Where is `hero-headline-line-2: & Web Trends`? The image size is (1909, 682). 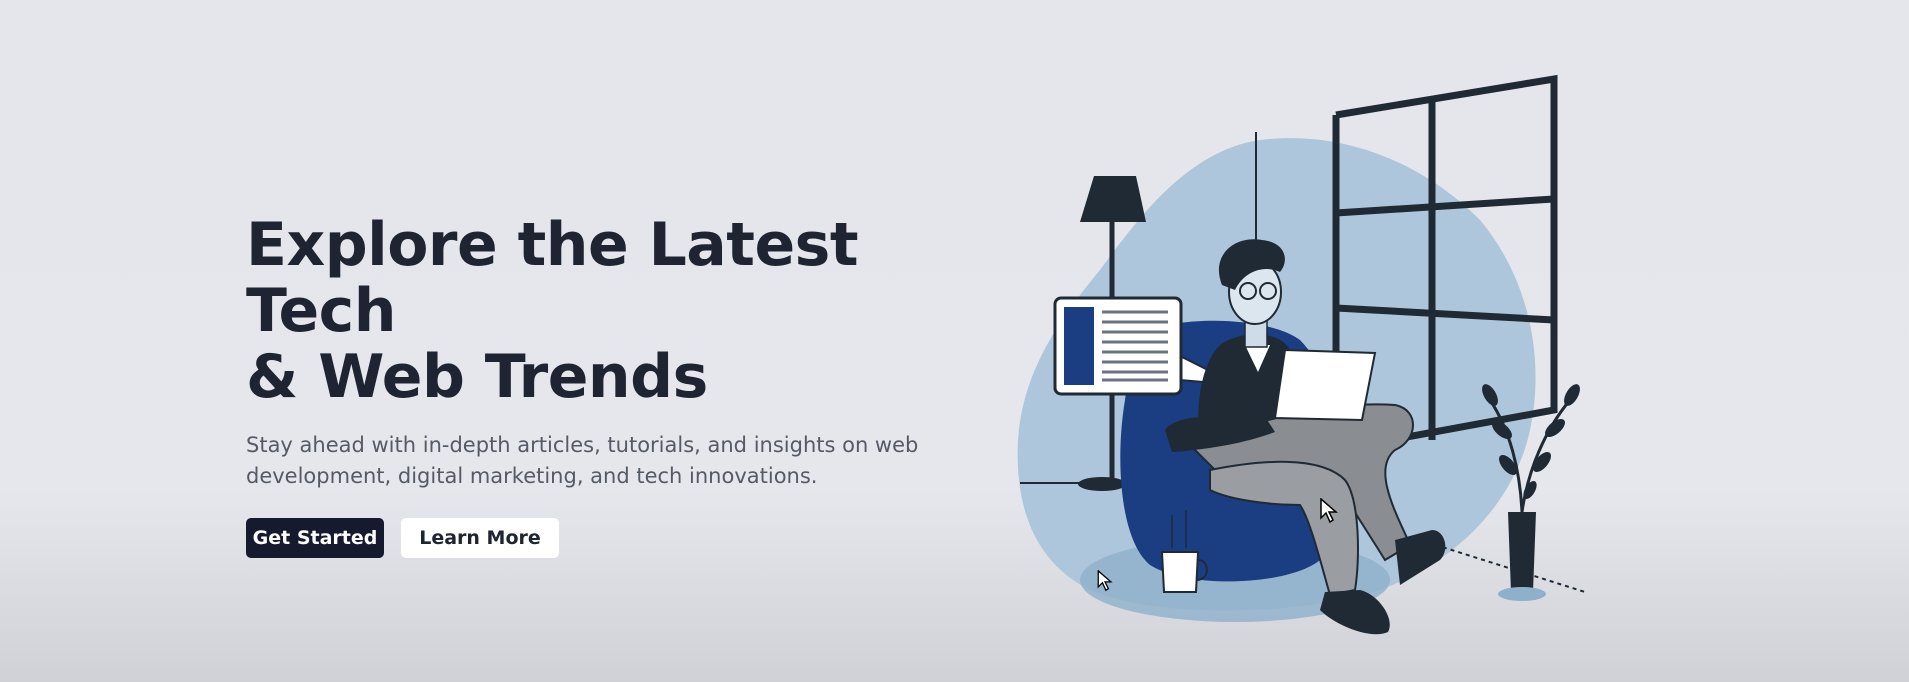
hero-headline-line-2: & Web Trends is located at coordinates (477, 377).